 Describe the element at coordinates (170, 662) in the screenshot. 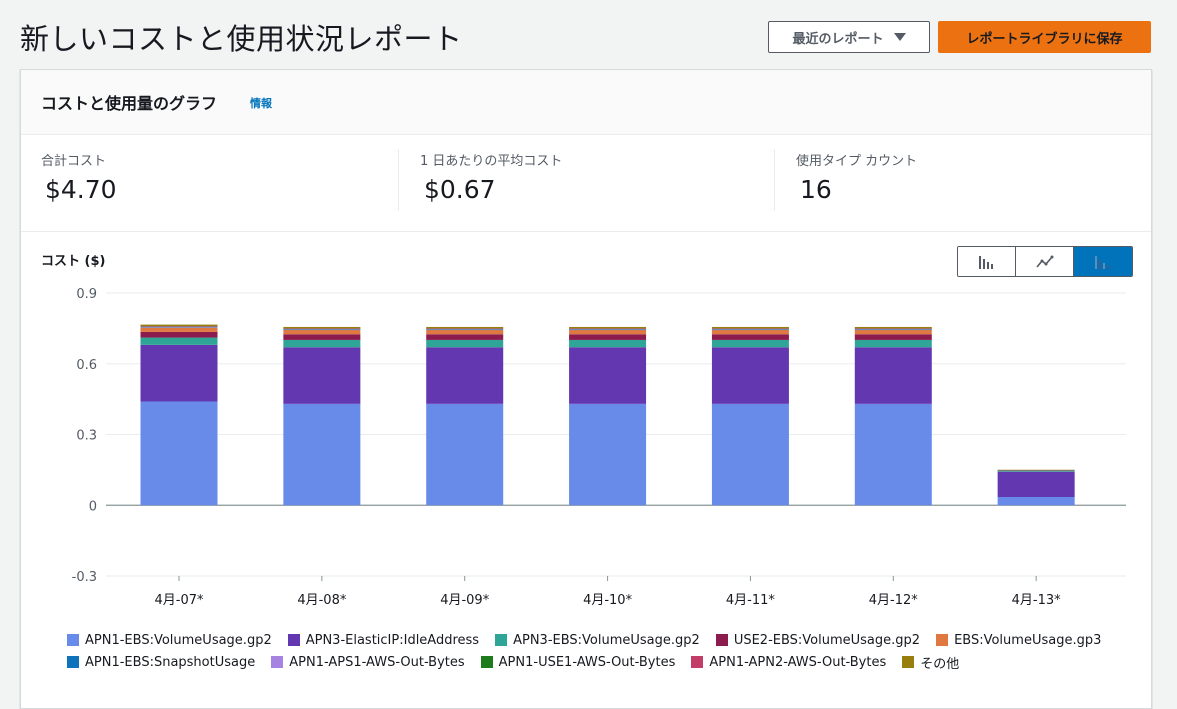

I see `legend-label: APN1-EBS:SnapshotUsage` at that location.